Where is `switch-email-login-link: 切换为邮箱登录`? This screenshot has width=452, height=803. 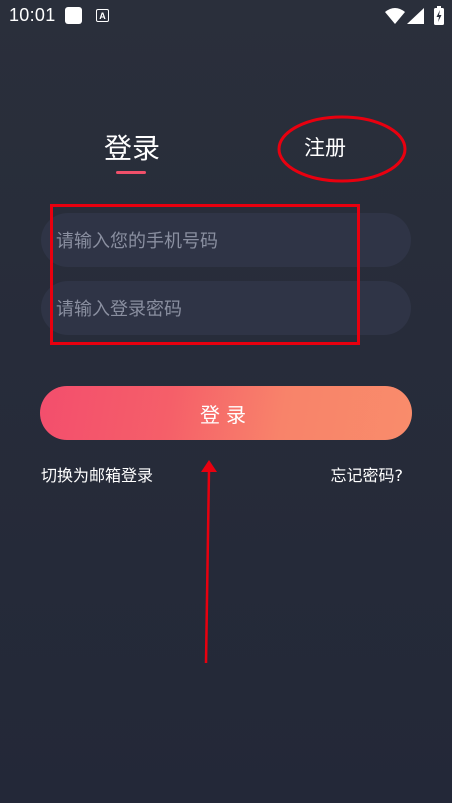
switch-email-login-link: 切换为邮箱登录 is located at coordinates (97, 474).